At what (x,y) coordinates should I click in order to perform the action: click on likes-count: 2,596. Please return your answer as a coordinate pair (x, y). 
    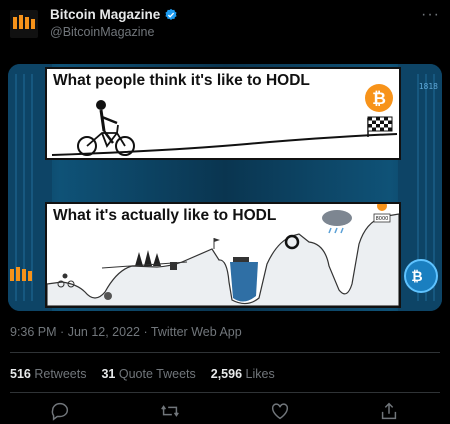
    Looking at the image, I should click on (226, 374).